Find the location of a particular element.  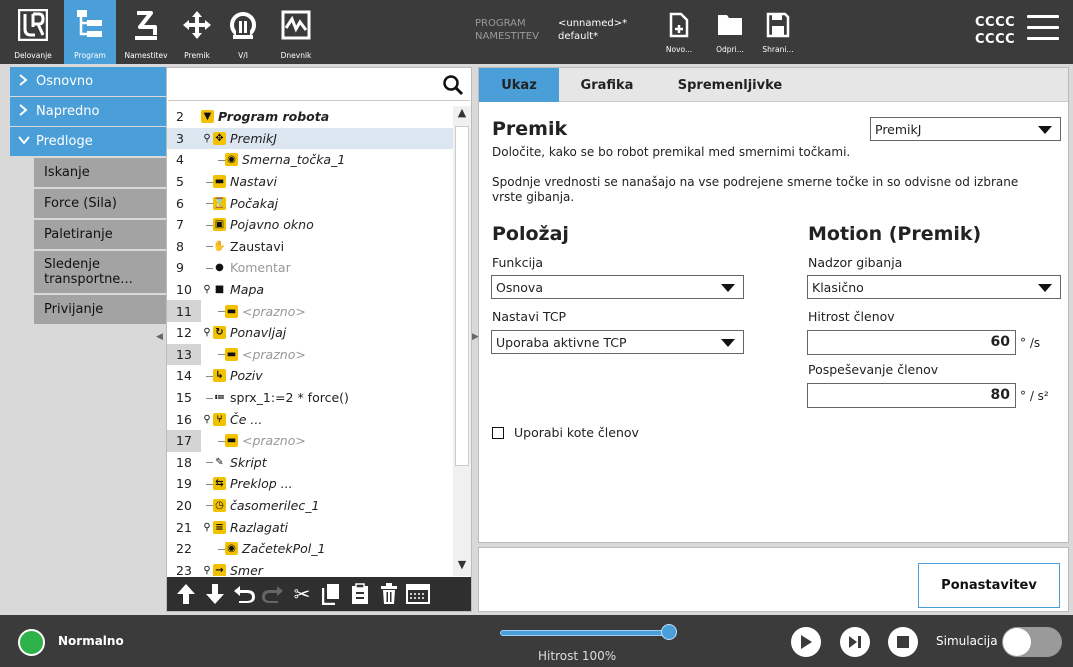

tab-spremenljivke: Spremenljivke is located at coordinates (730, 85).